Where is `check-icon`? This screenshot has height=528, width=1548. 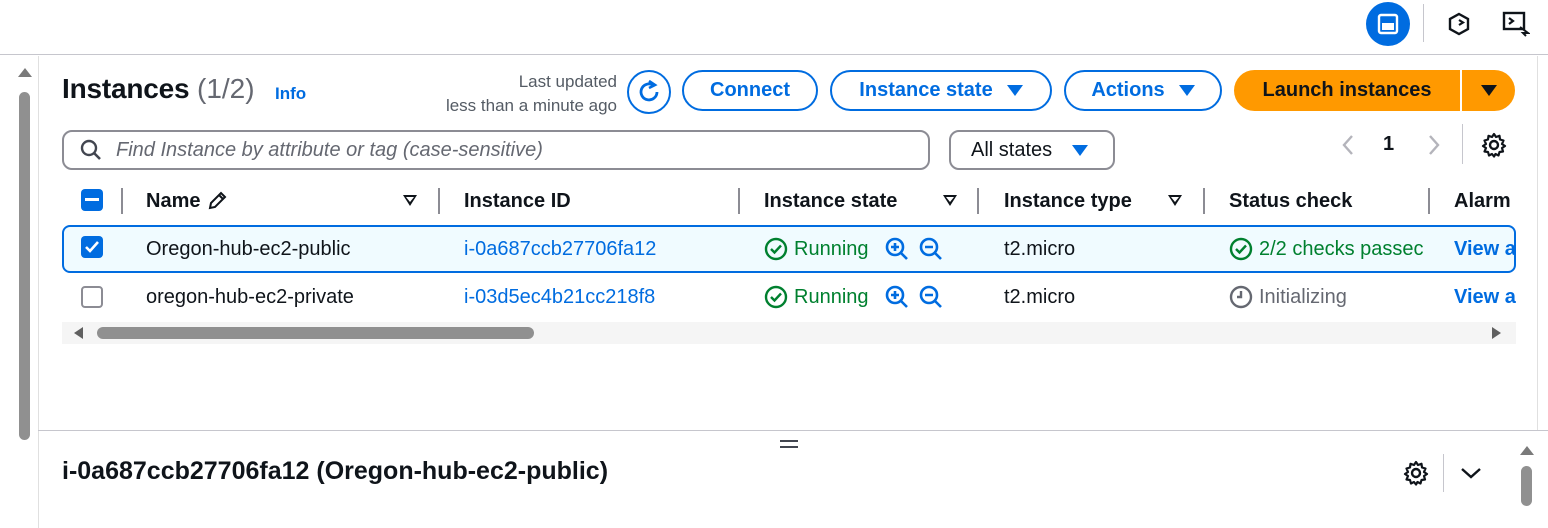 check-icon is located at coordinates (92, 247).